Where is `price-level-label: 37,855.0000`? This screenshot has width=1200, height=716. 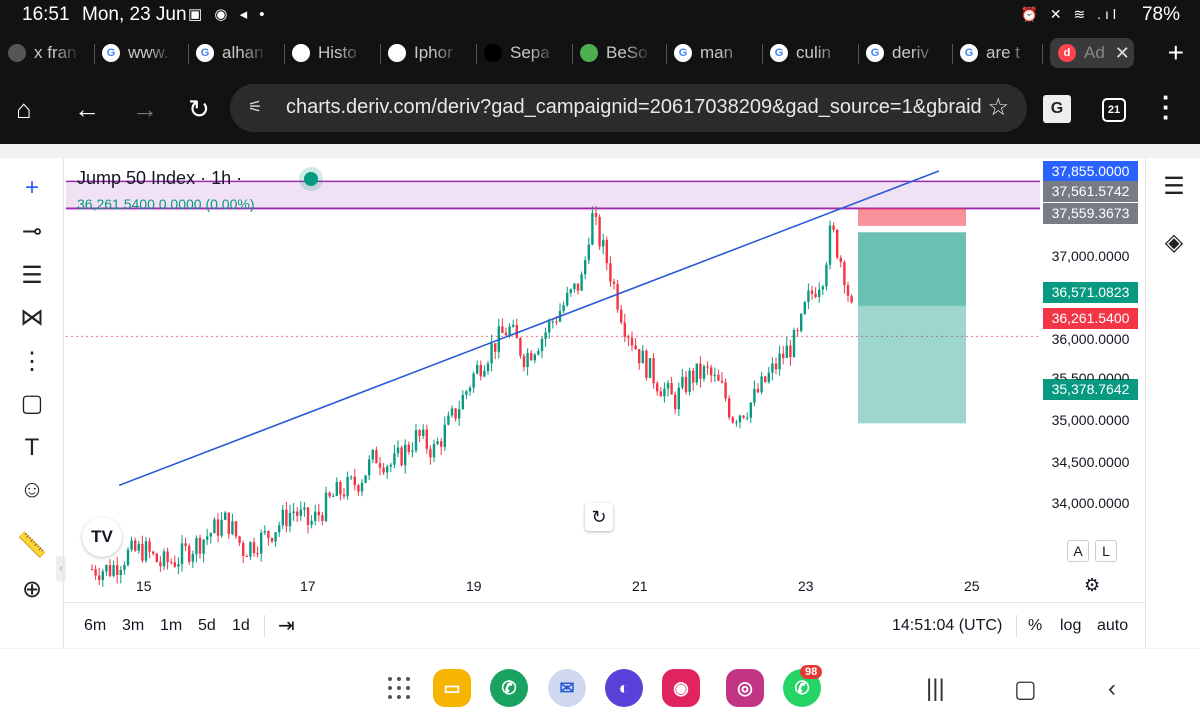 price-level-label: 37,855.0000 is located at coordinates (1090, 171).